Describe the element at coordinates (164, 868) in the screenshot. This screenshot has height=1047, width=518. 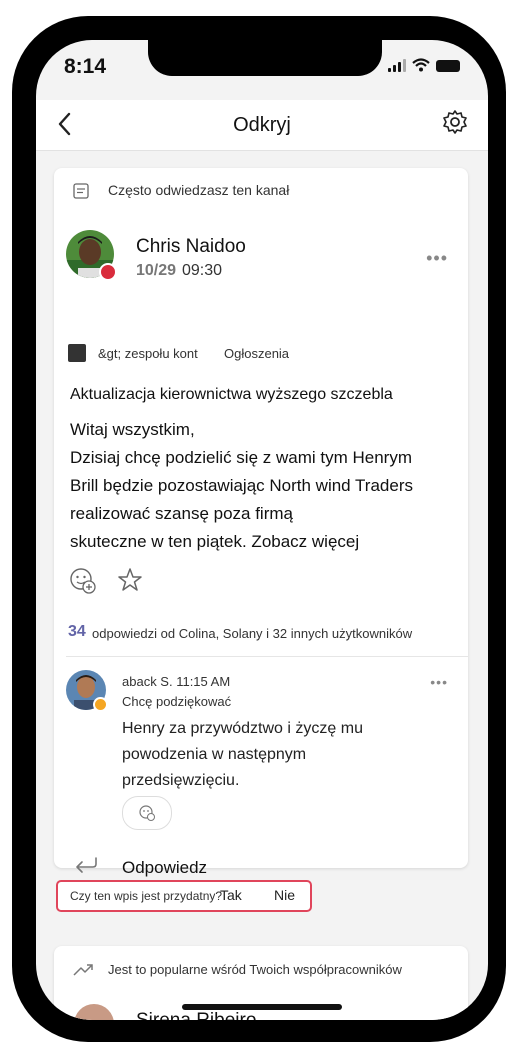
I see `reply-button: Odpowiedz` at that location.